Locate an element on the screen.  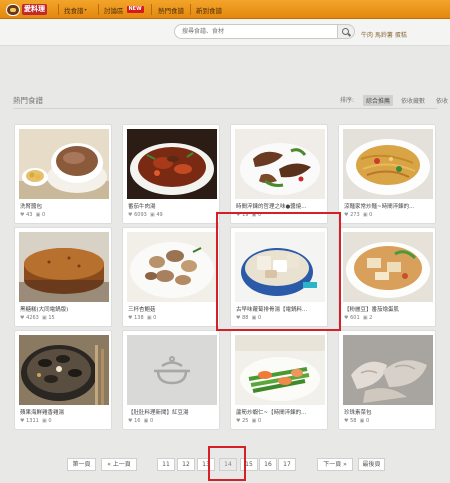
sort-option-favorites-2: 依收藏數 is located at coordinates (440, 100).